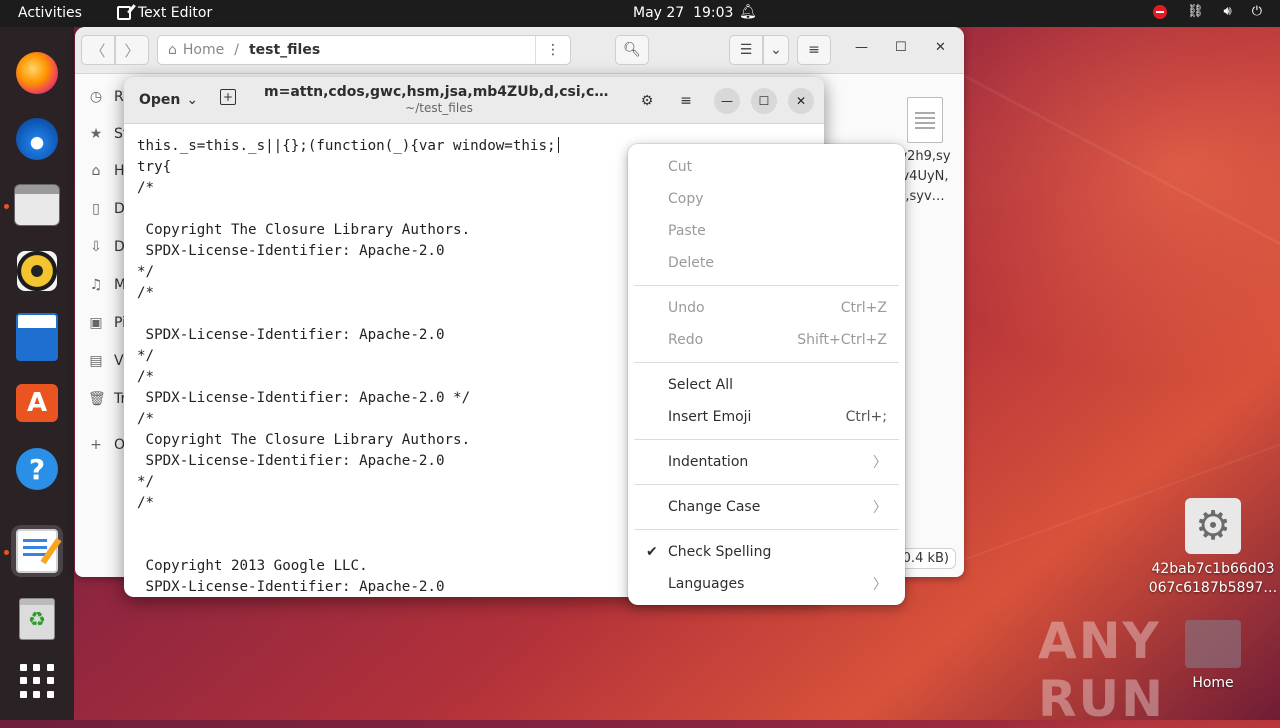 This screenshot has width=1280, height=728. What do you see at coordinates (106, 445) in the screenshot?
I see `sidebar-item-other-locations: + O` at bounding box center [106, 445].